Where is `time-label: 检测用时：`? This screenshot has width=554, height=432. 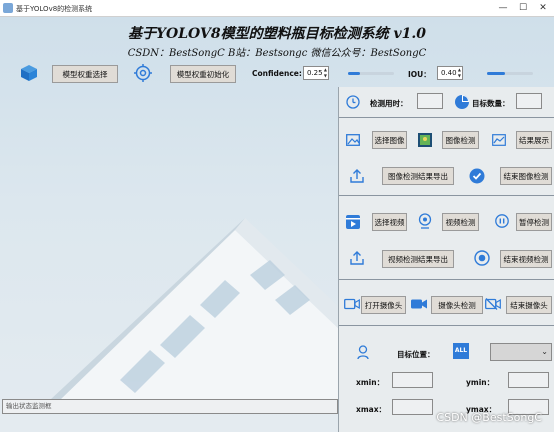
time-label: 检测用时： is located at coordinates (389, 103).